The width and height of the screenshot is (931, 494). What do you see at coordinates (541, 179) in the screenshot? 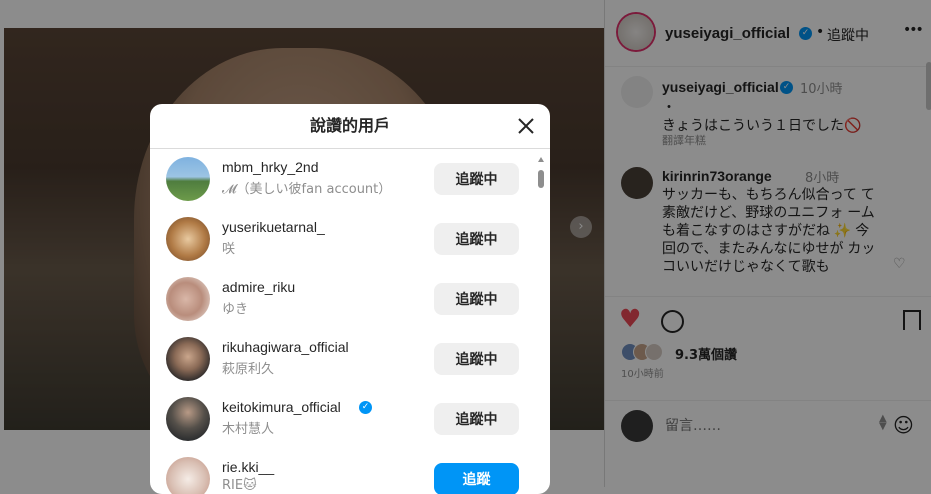
I see `scroll-thumb` at bounding box center [541, 179].